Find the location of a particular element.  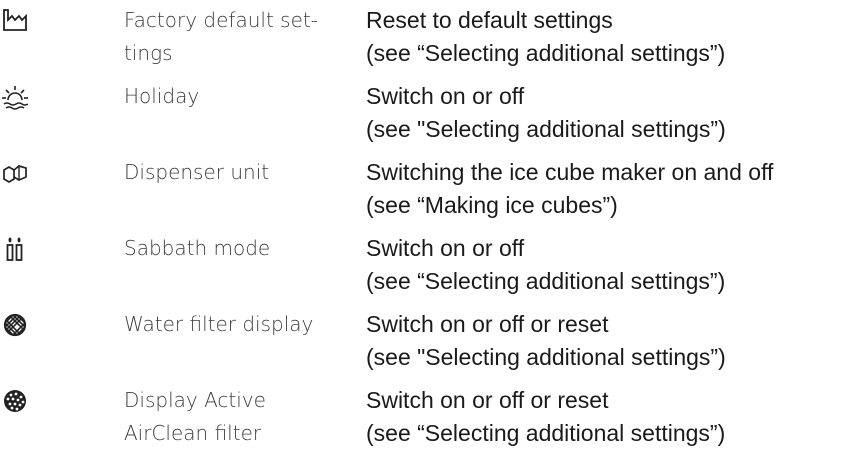

description-line: Switching the ice cube maker on and off is located at coordinates (570, 172).